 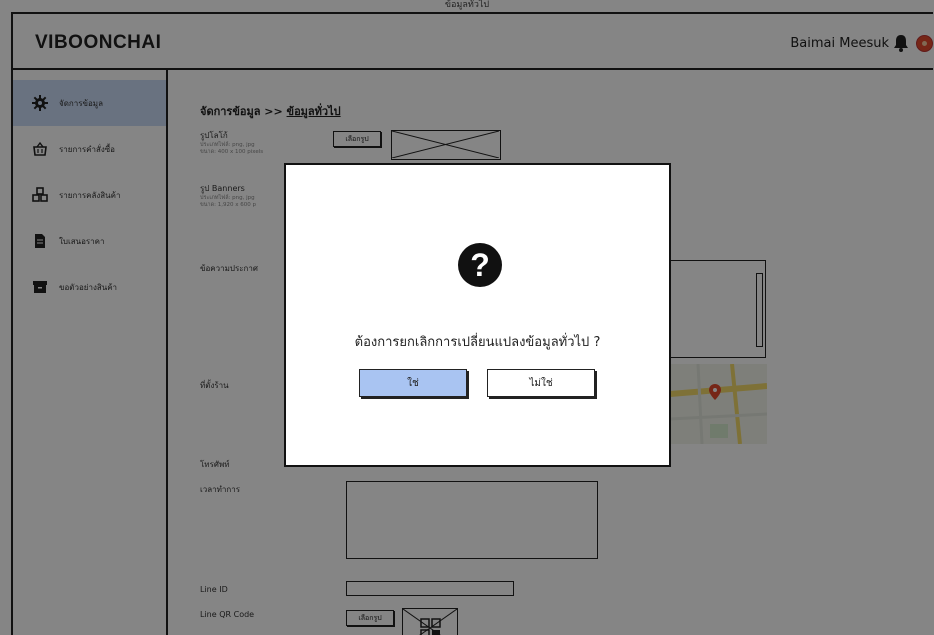 I want to click on yes-button: ใช่, so click(x=413, y=383).